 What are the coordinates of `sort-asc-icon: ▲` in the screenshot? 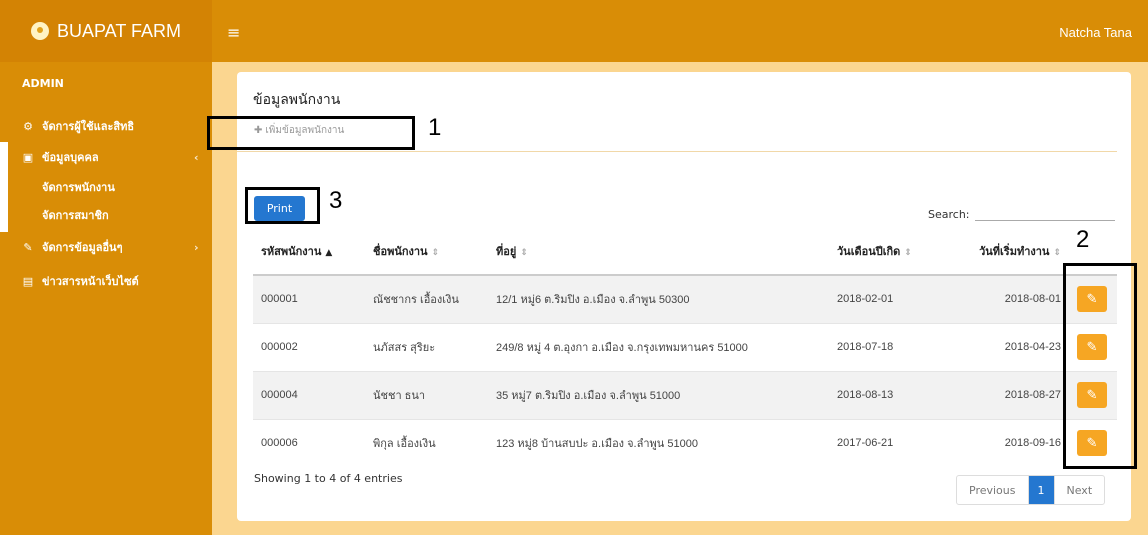 It's located at (329, 253).